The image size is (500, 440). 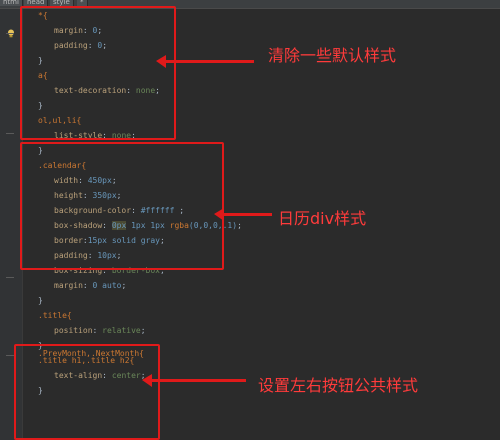 I want to click on annotation-note-calendar: 日历div样式, so click(x=322, y=218).